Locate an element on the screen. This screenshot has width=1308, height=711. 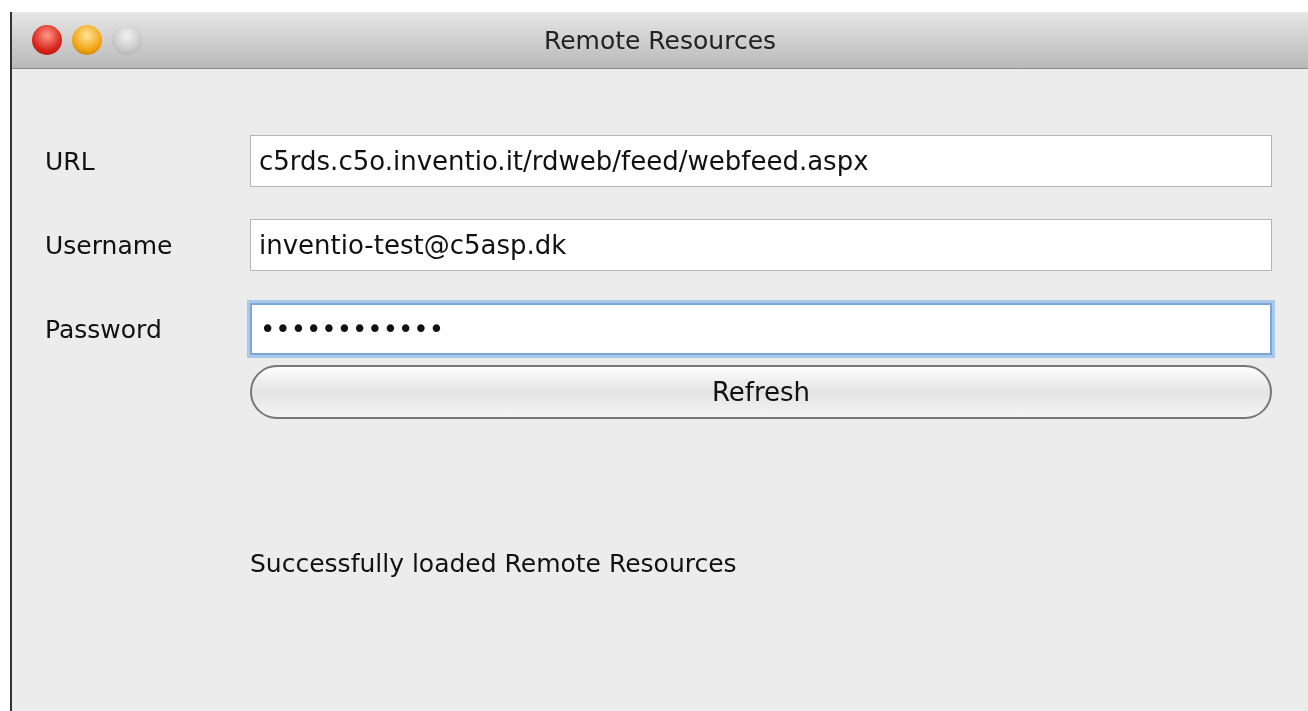
field-label: Username is located at coordinates (109, 245).